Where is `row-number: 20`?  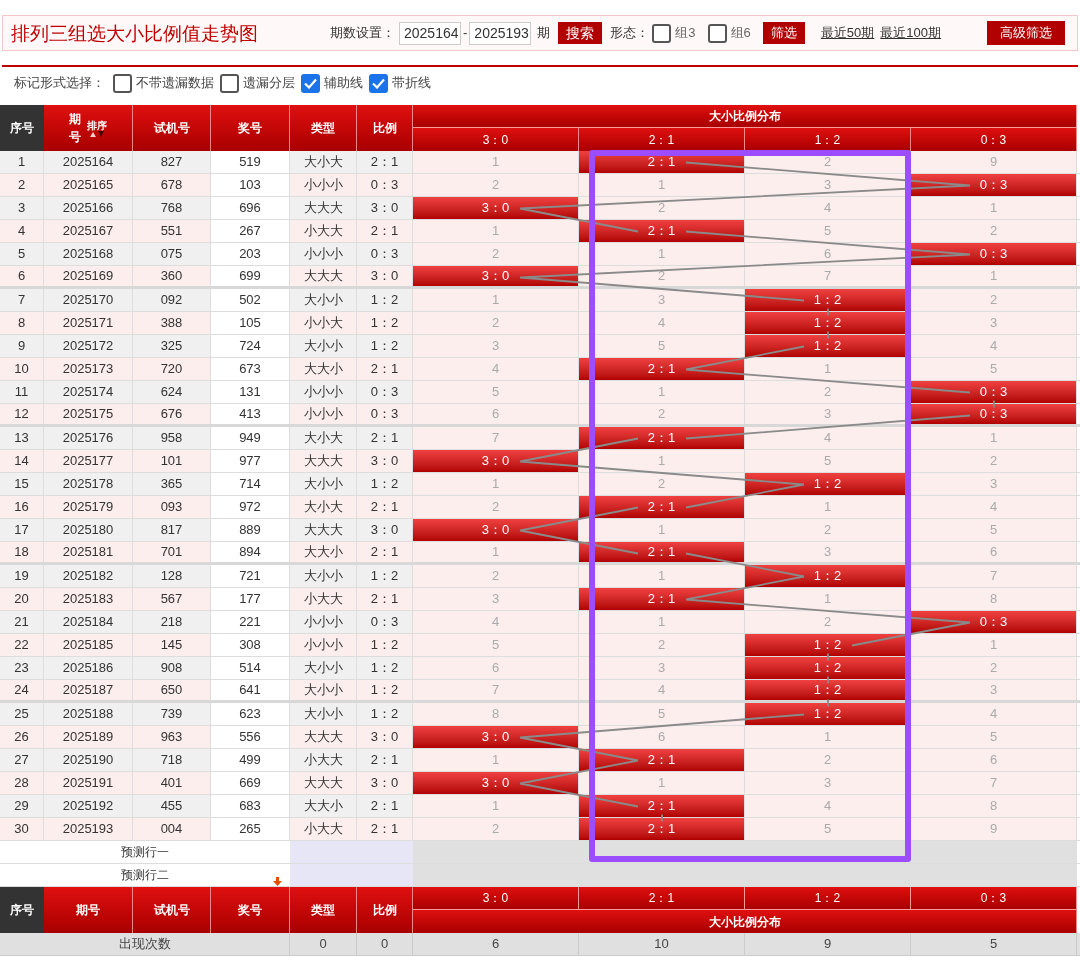
row-number: 20 is located at coordinates (22, 599).